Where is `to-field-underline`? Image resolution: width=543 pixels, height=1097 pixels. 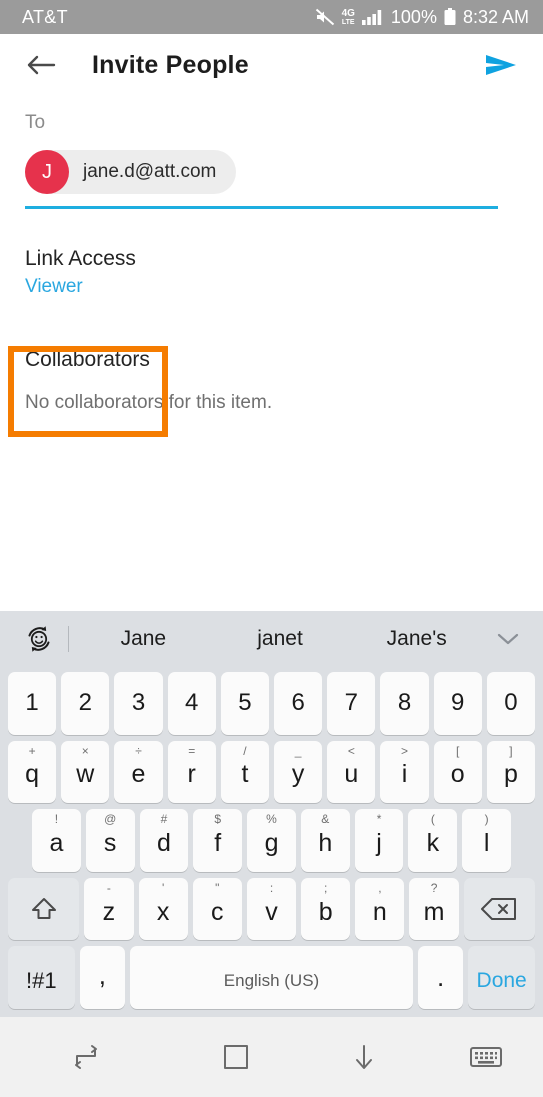 to-field-underline is located at coordinates (261, 207).